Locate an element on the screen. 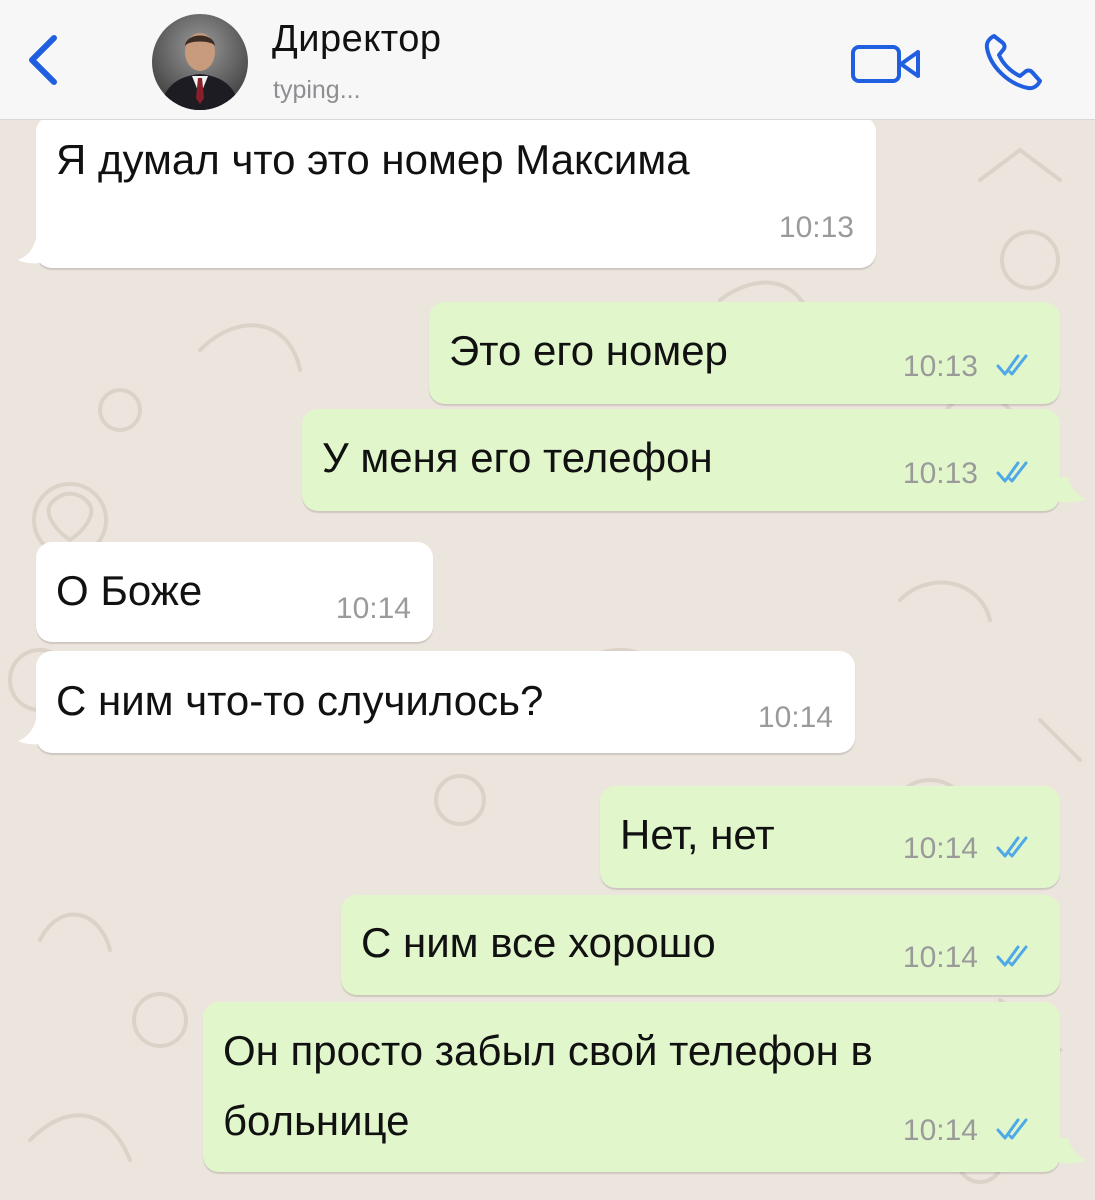  message-text: Это его номер is located at coordinates (588, 350).